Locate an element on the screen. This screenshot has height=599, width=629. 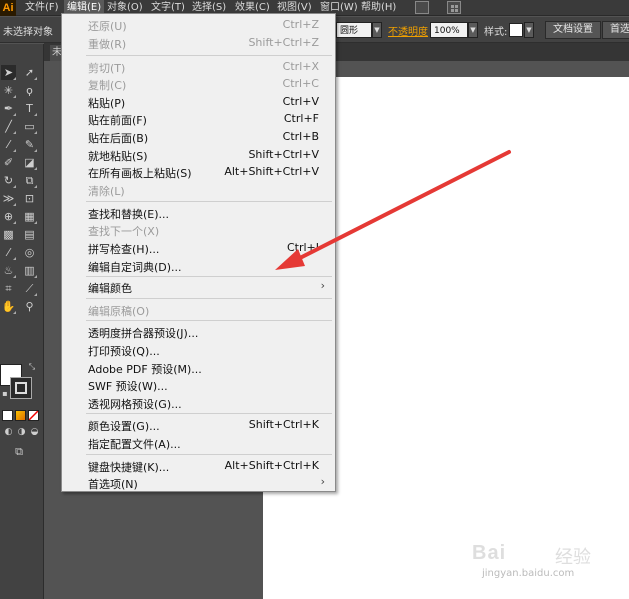
annotation-arrow is located at coordinates (393, 210).